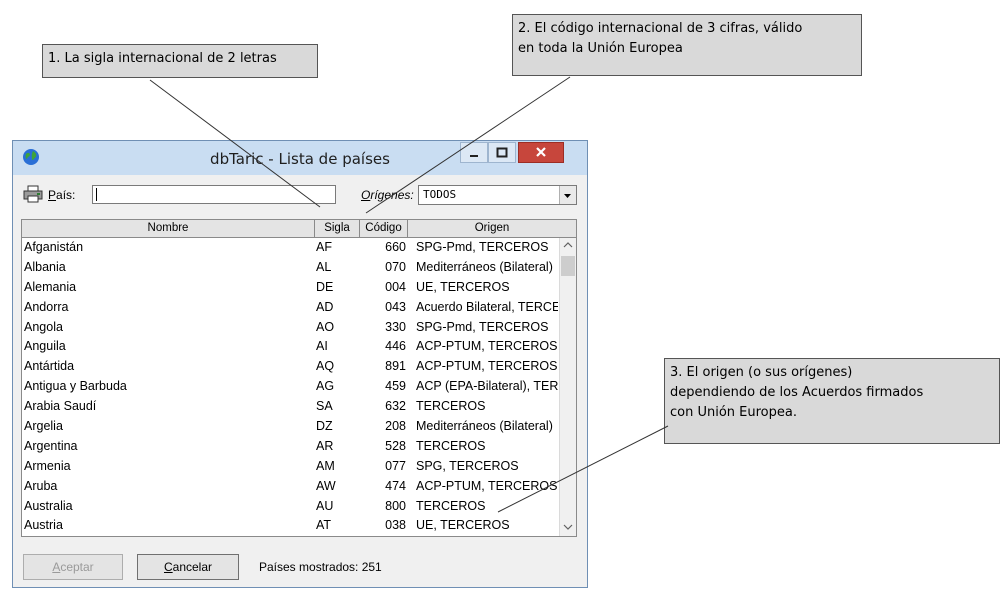  What do you see at coordinates (168, 567) in the screenshot?
I see `cancelar-accelerator: C` at bounding box center [168, 567].